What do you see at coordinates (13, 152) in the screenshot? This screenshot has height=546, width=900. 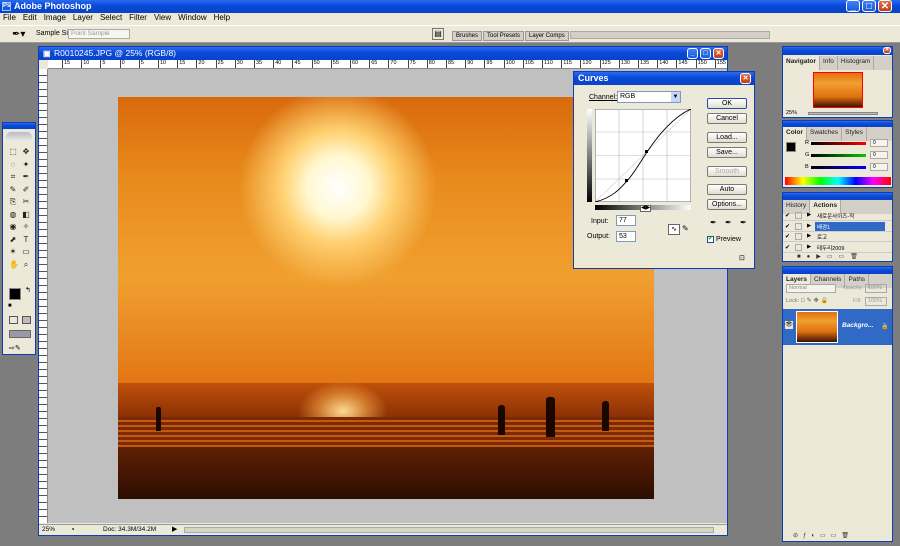 I see `marquee-tool-icon: ⬚` at bounding box center [13, 152].